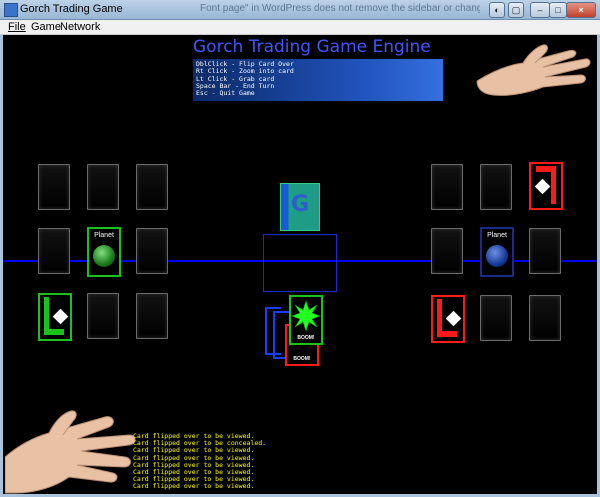  What do you see at coordinates (300, 204) in the screenshot?
I see `deck-letter: G` at bounding box center [300, 204].